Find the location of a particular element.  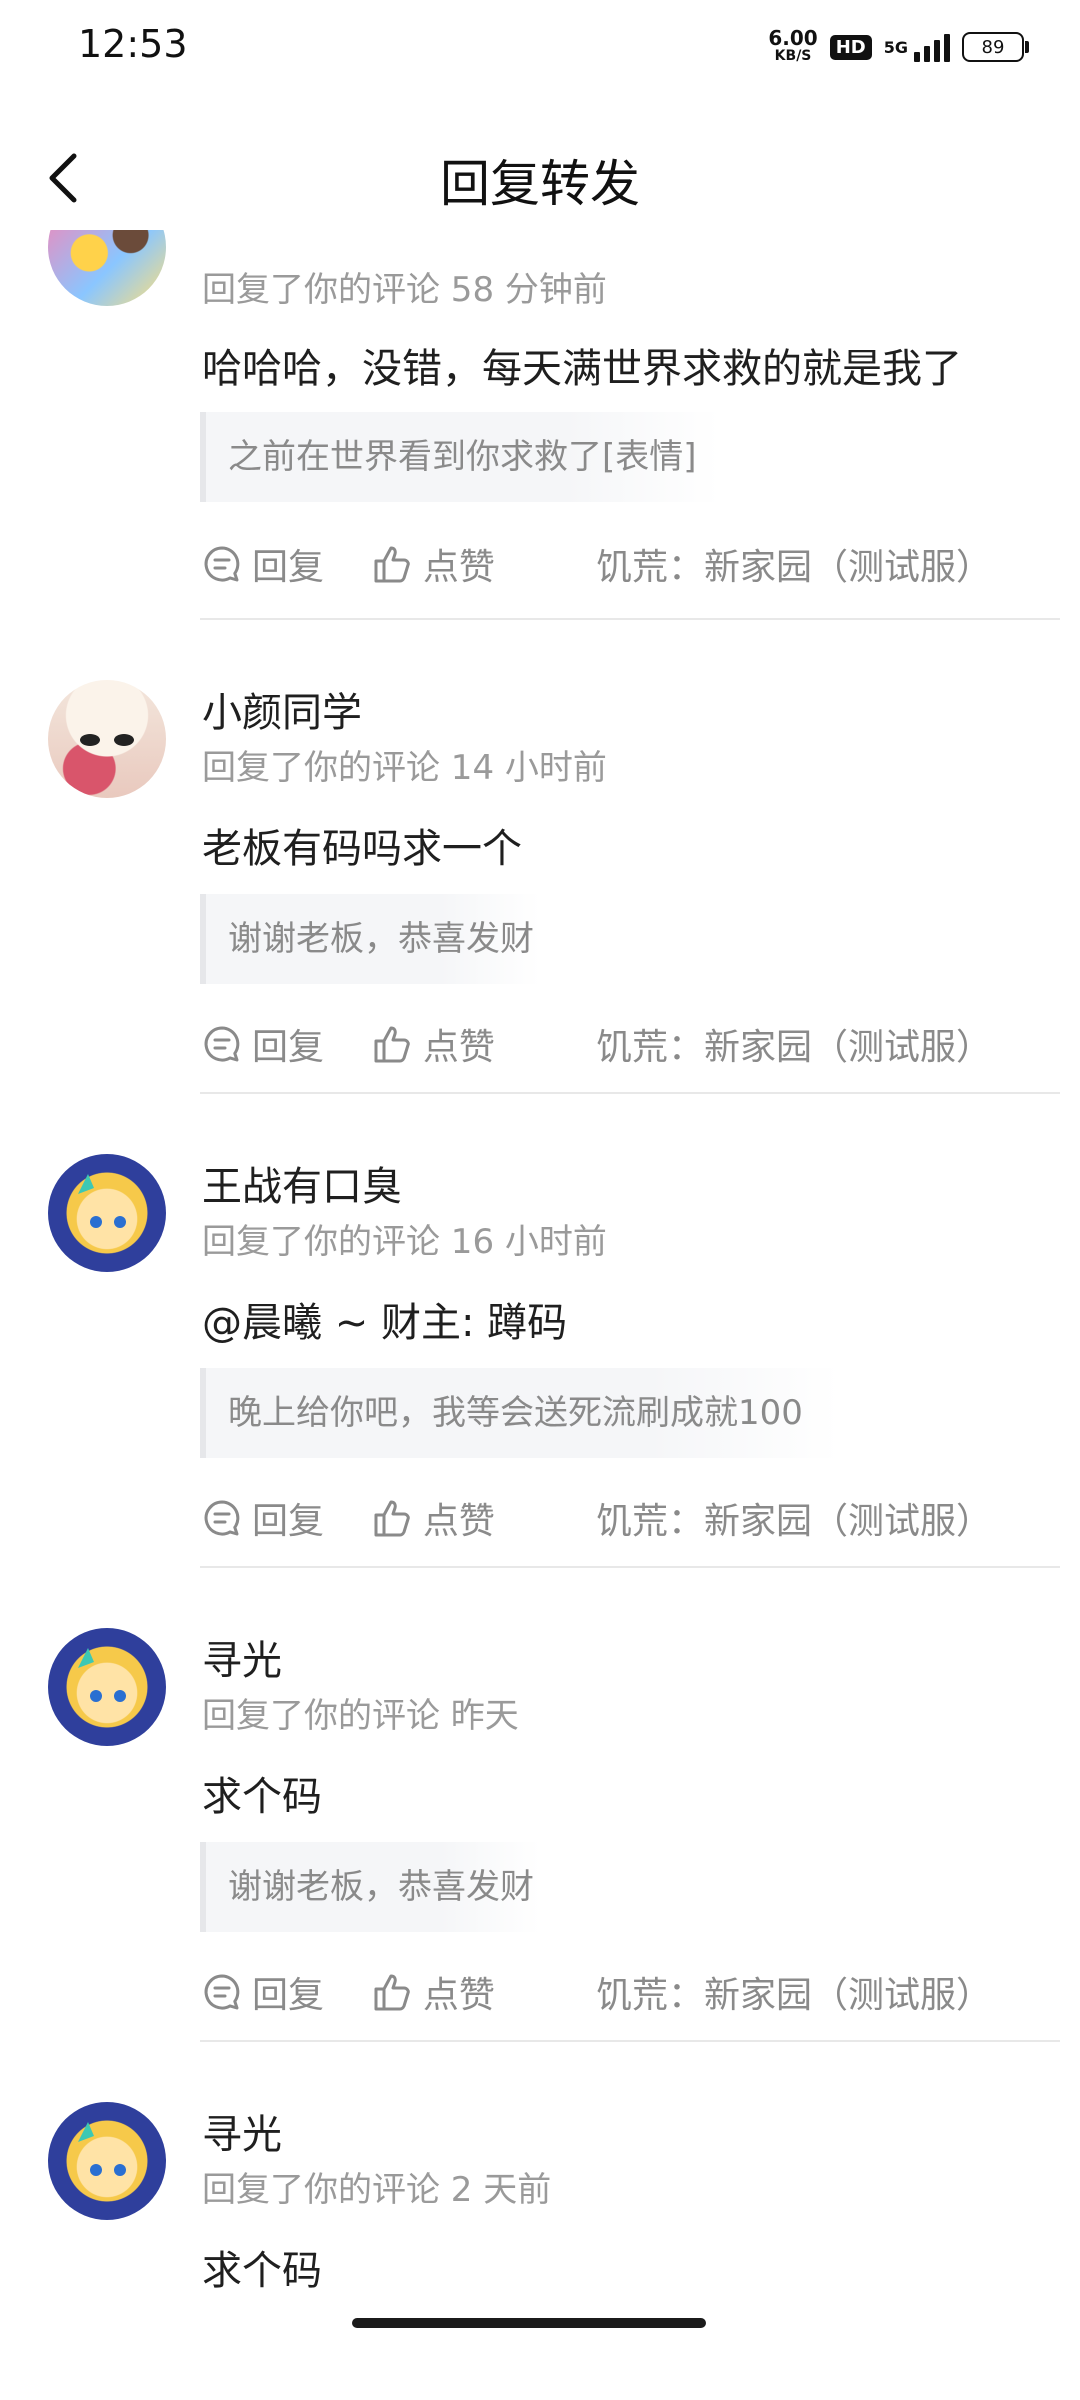

hd-badge: HD is located at coordinates (850, 47).